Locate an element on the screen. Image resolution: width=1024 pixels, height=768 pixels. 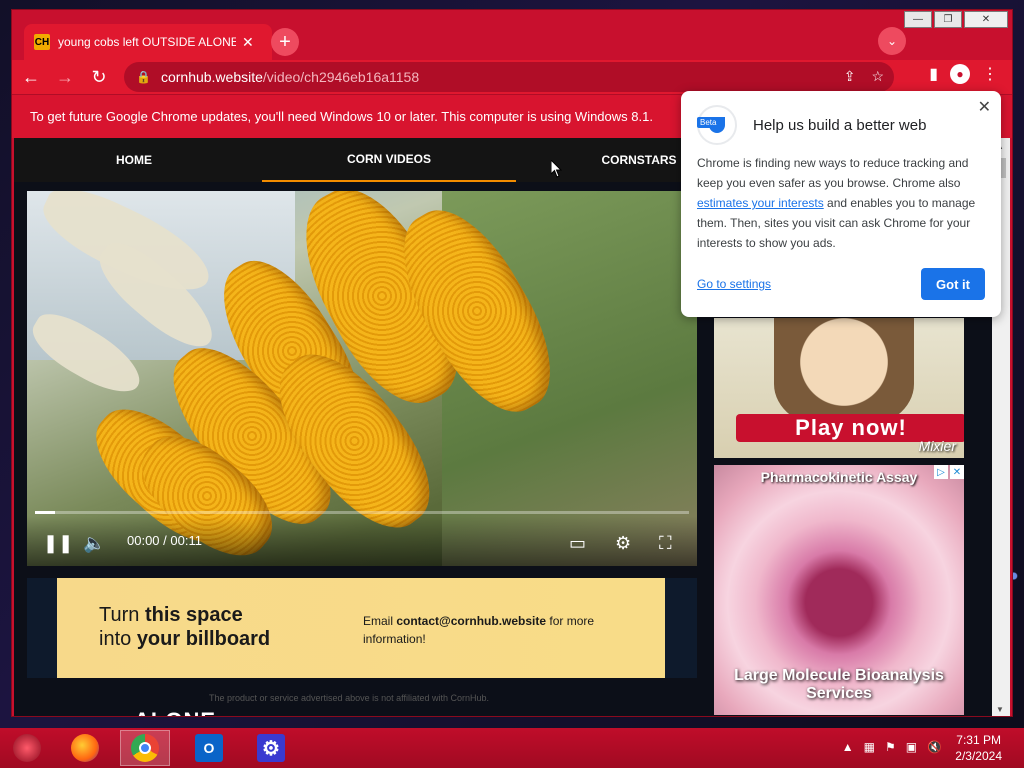
network-icon: ▦ is located at coordinates (869, 747).